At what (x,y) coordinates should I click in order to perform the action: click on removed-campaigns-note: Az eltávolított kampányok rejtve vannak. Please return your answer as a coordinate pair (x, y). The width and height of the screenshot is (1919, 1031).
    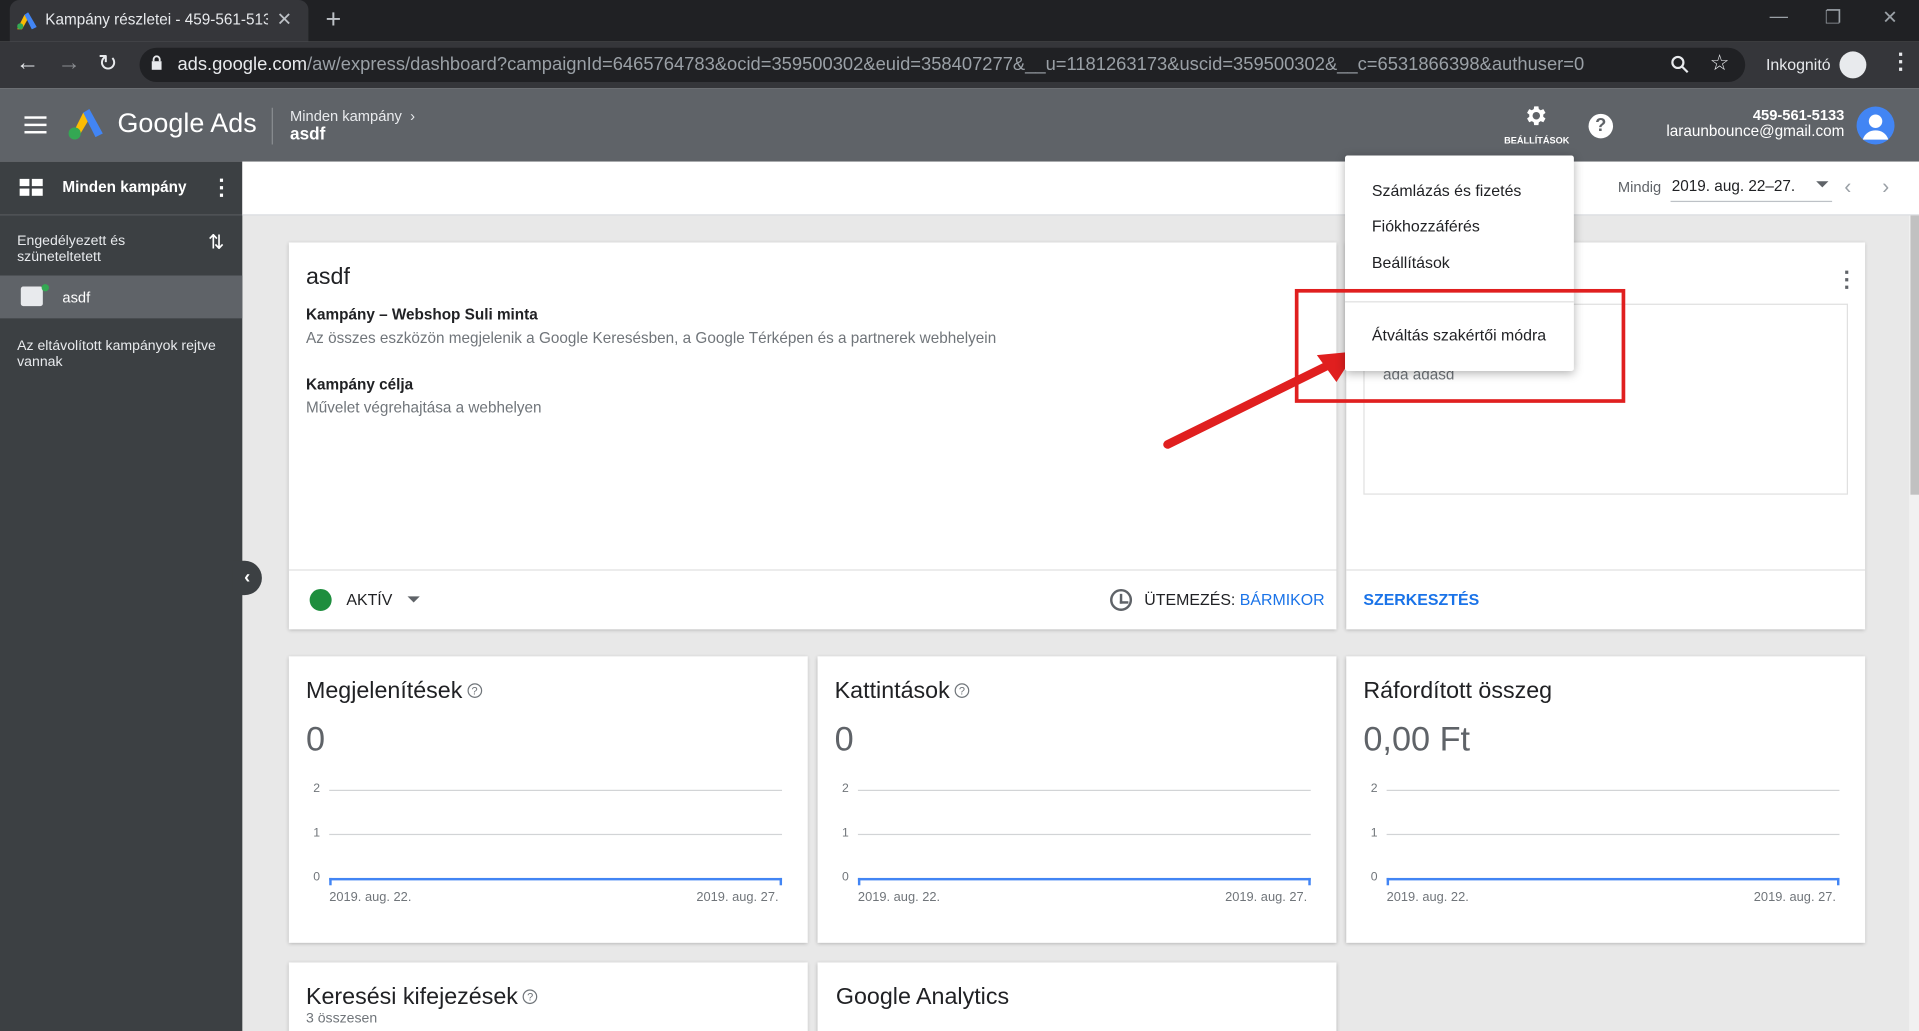
    Looking at the image, I should click on (116, 354).